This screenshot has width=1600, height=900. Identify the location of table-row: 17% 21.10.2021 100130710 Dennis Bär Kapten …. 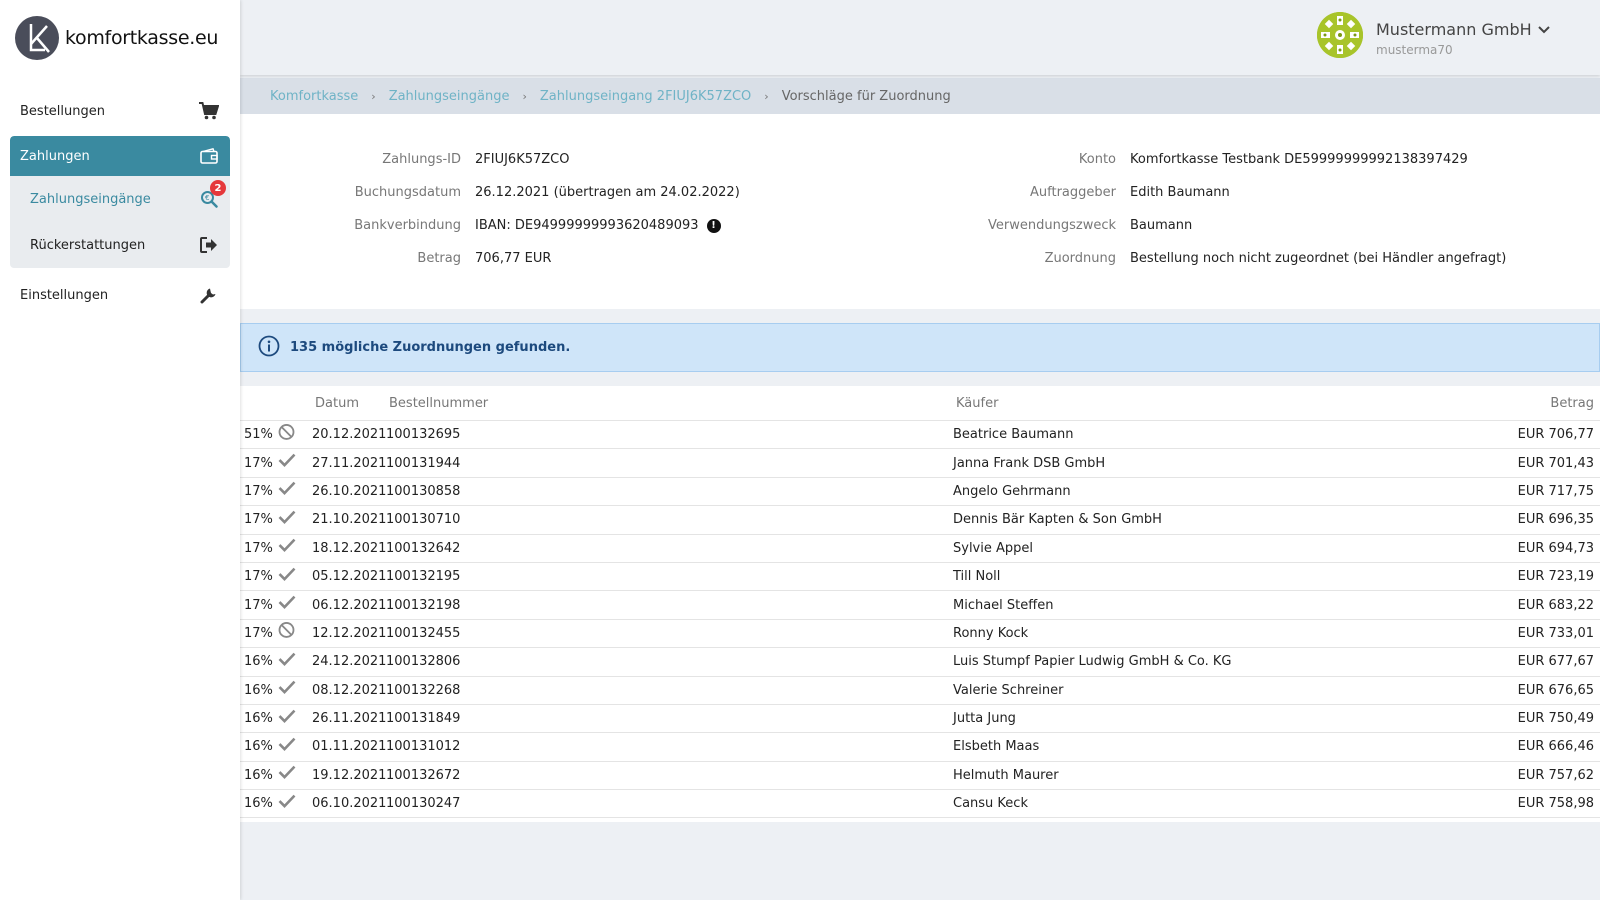
(920, 520).